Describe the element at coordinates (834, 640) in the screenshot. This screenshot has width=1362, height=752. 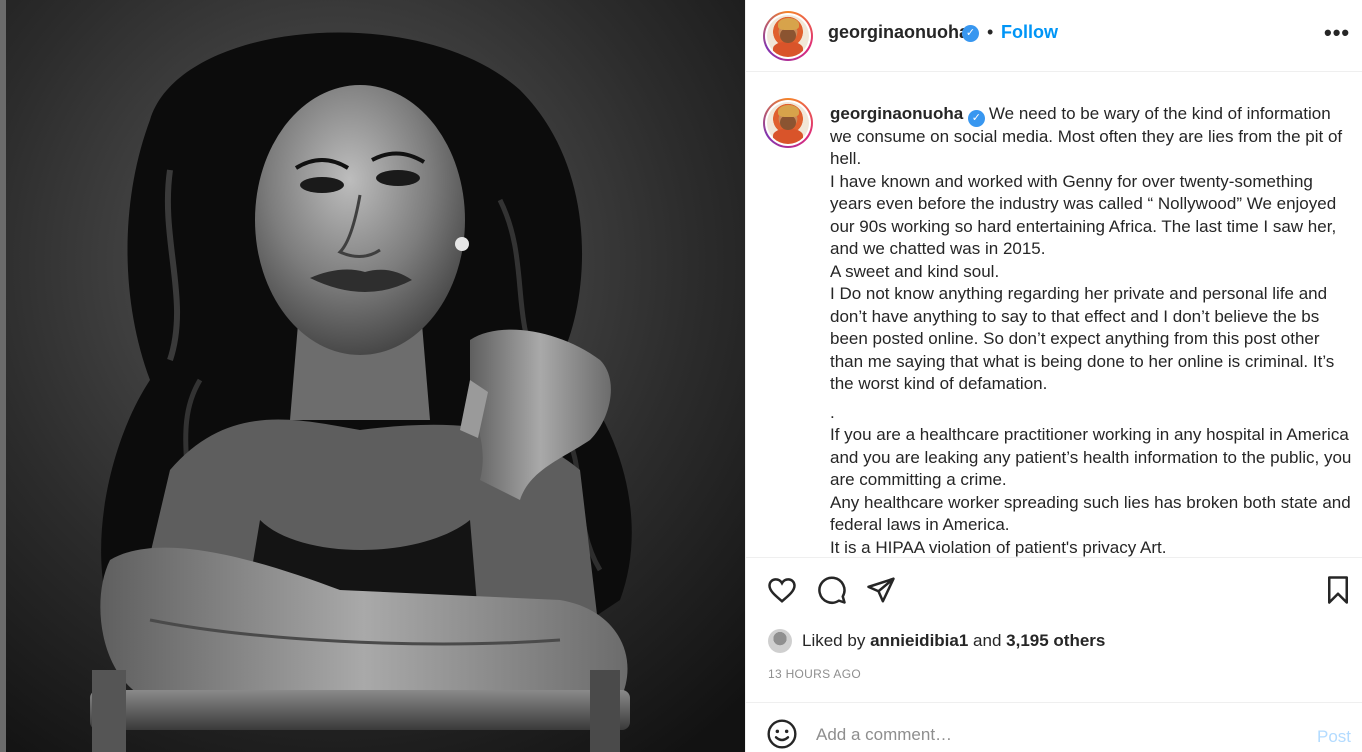
I see `likes-prefix: Liked by` at that location.